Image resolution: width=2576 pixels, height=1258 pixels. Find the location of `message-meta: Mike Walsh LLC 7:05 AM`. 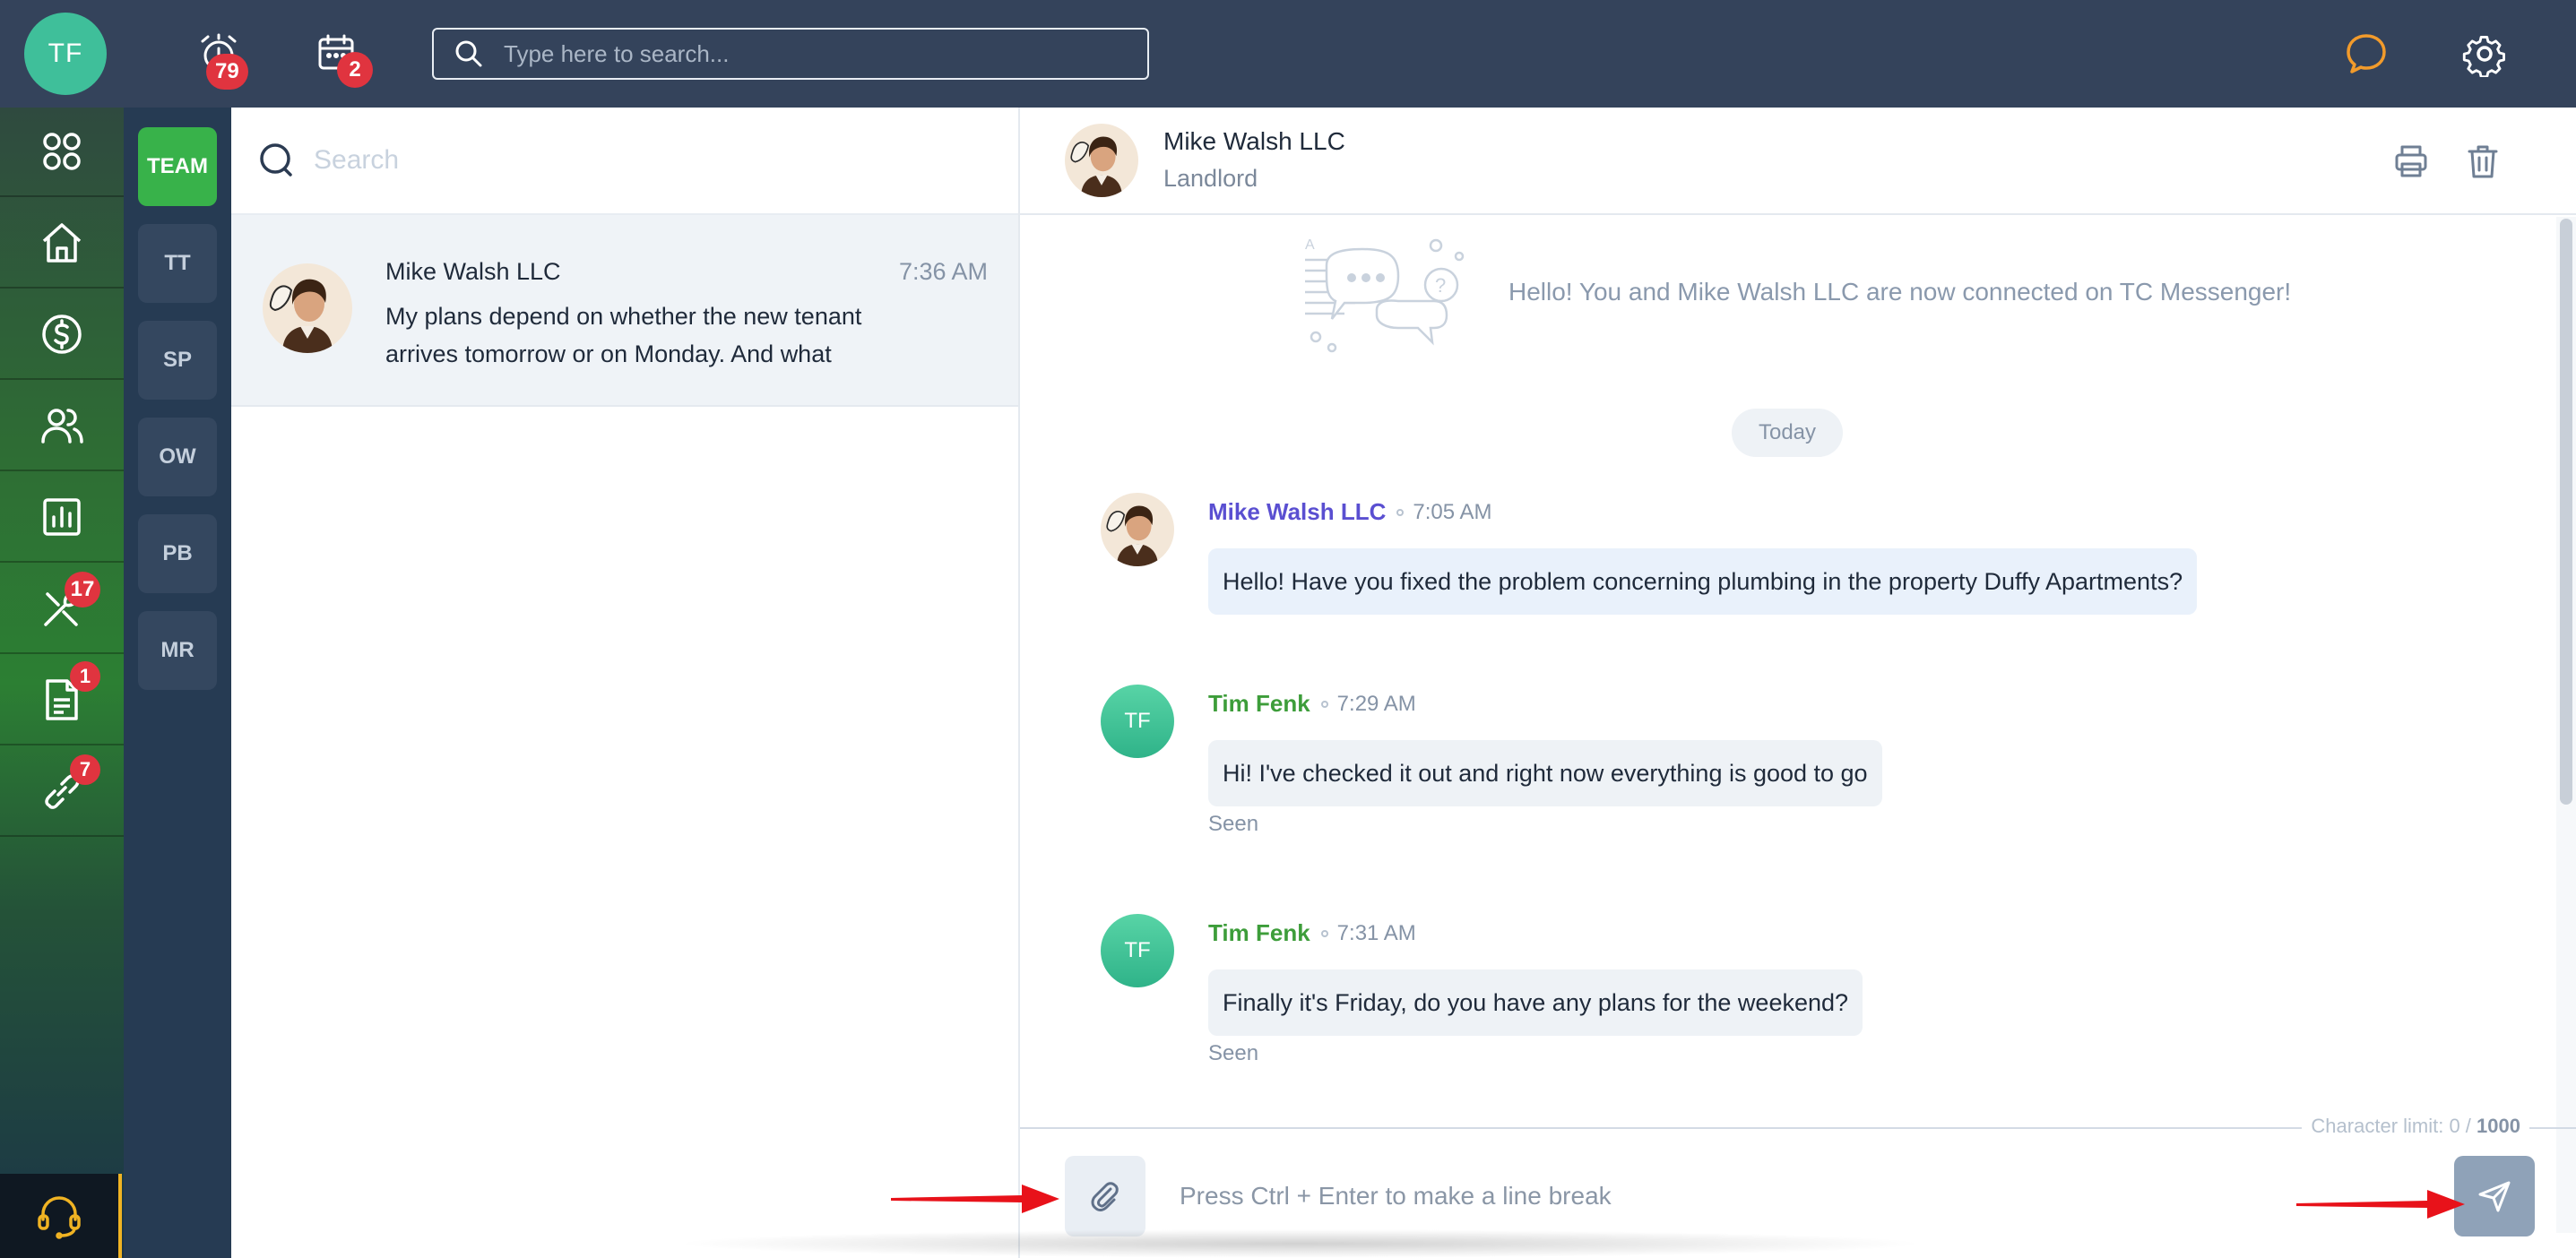

message-meta: Mike Walsh LLC 7:05 AM is located at coordinates (1349, 512).